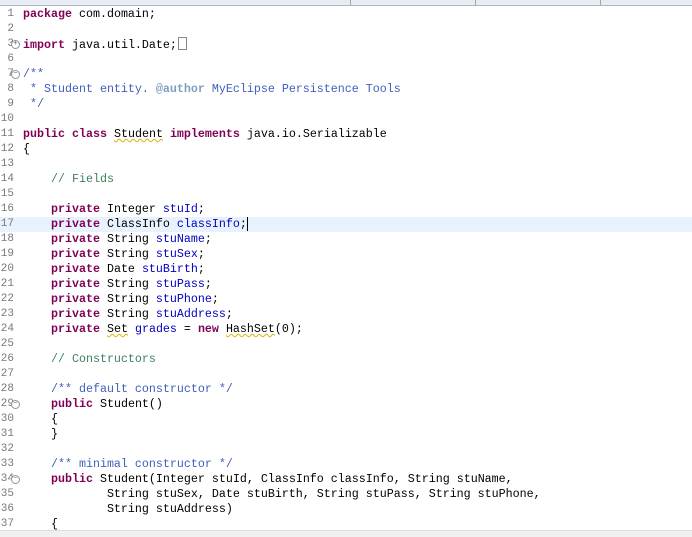 The height and width of the screenshot is (537, 692). I want to click on code-line: 12 {, so click(346, 149).